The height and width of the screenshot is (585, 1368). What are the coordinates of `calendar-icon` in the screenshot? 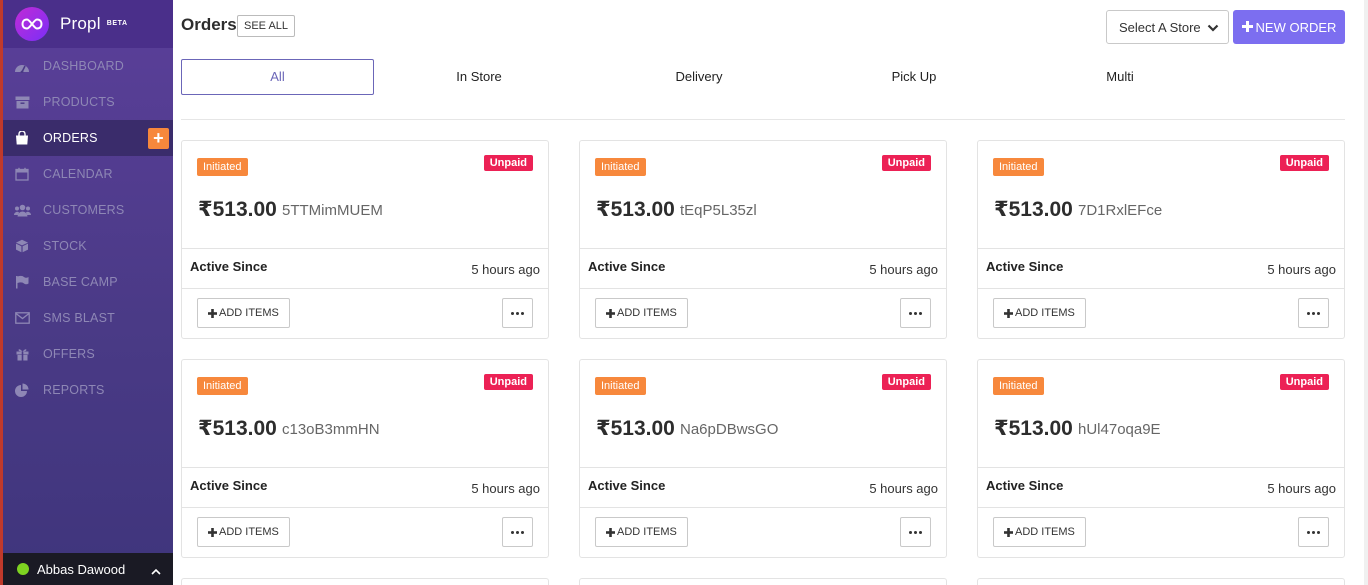 It's located at (22, 174).